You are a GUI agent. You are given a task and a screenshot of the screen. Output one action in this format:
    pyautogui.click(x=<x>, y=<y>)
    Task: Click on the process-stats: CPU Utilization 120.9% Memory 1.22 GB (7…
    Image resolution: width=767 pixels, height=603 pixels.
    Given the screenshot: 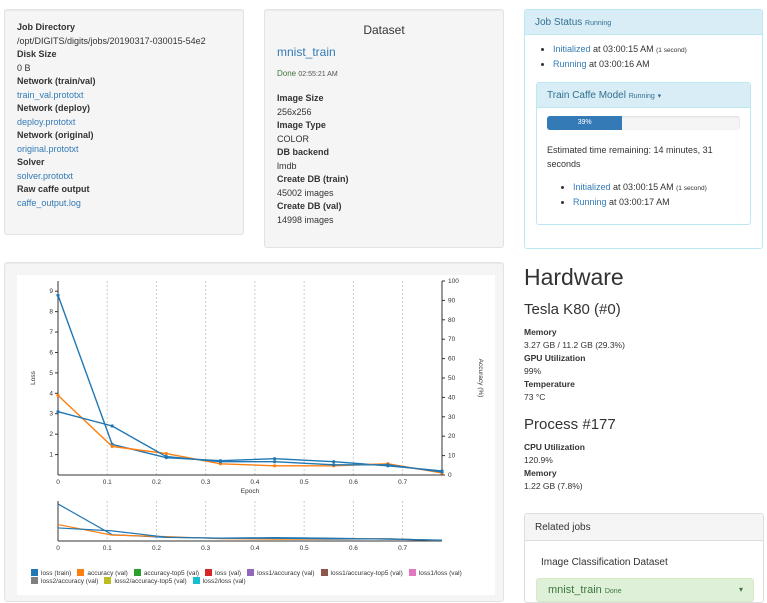 What is the action you would take?
    pyautogui.click(x=644, y=467)
    